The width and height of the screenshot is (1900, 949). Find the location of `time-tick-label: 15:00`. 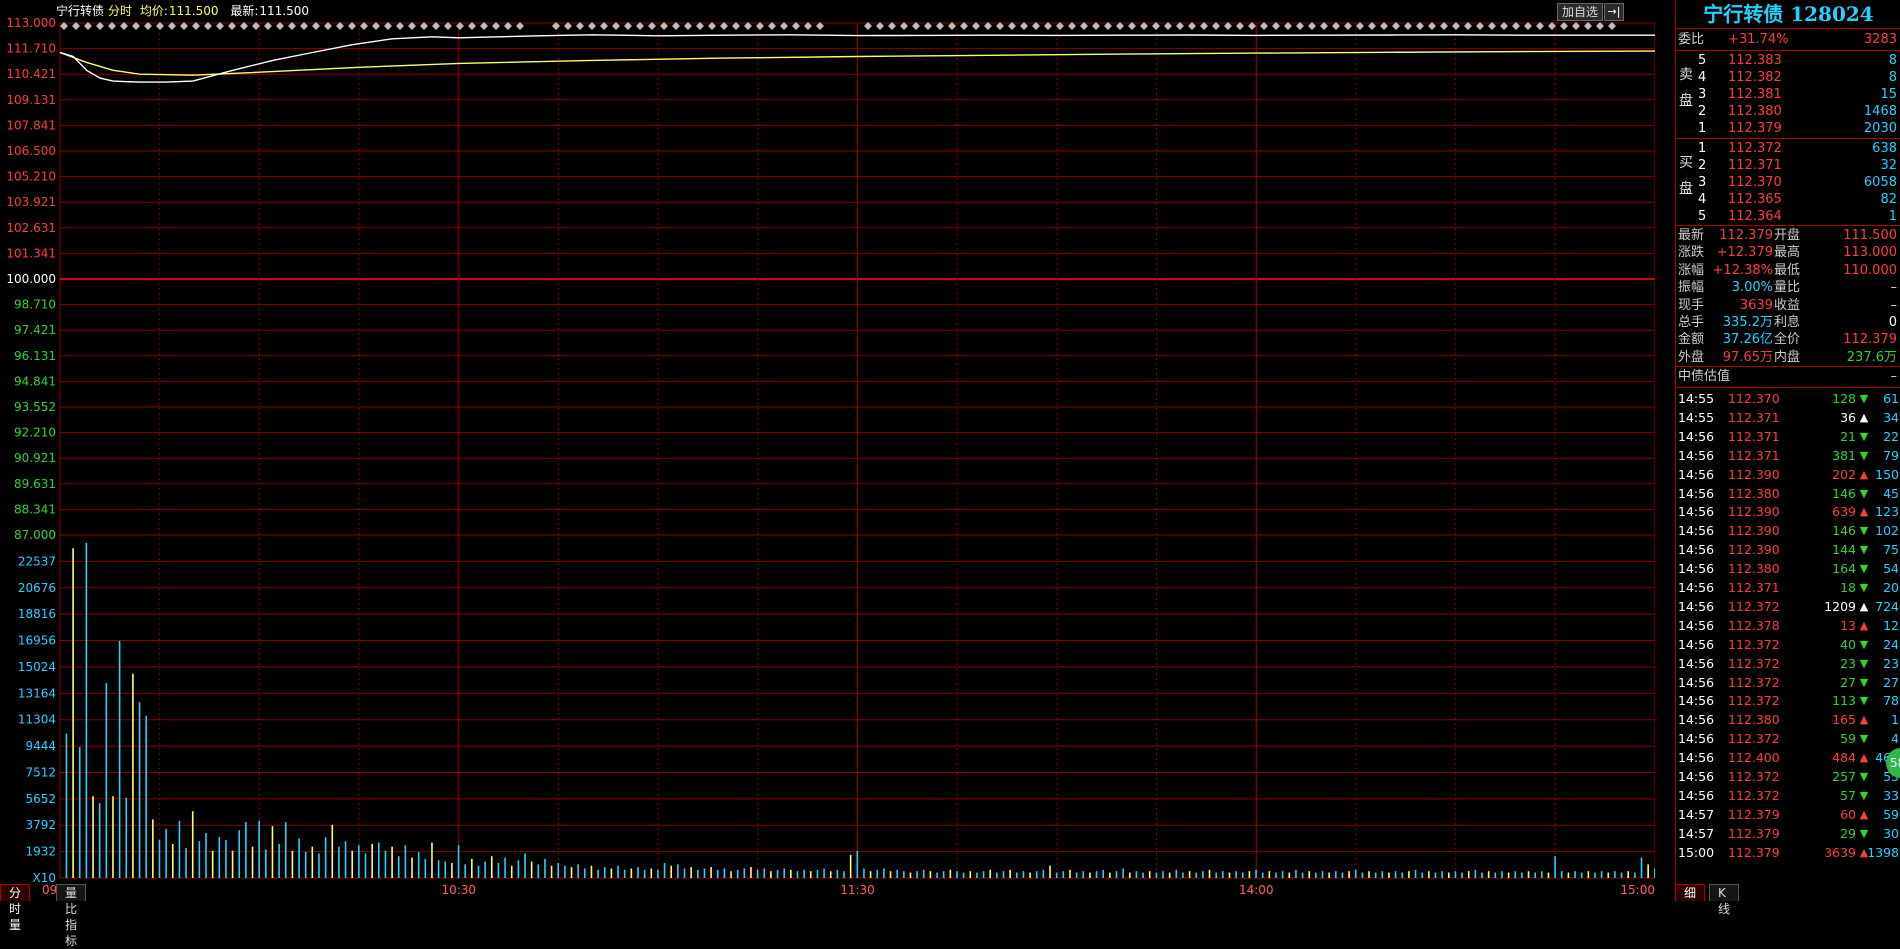

time-tick-label: 15:00 is located at coordinates (1637, 890).